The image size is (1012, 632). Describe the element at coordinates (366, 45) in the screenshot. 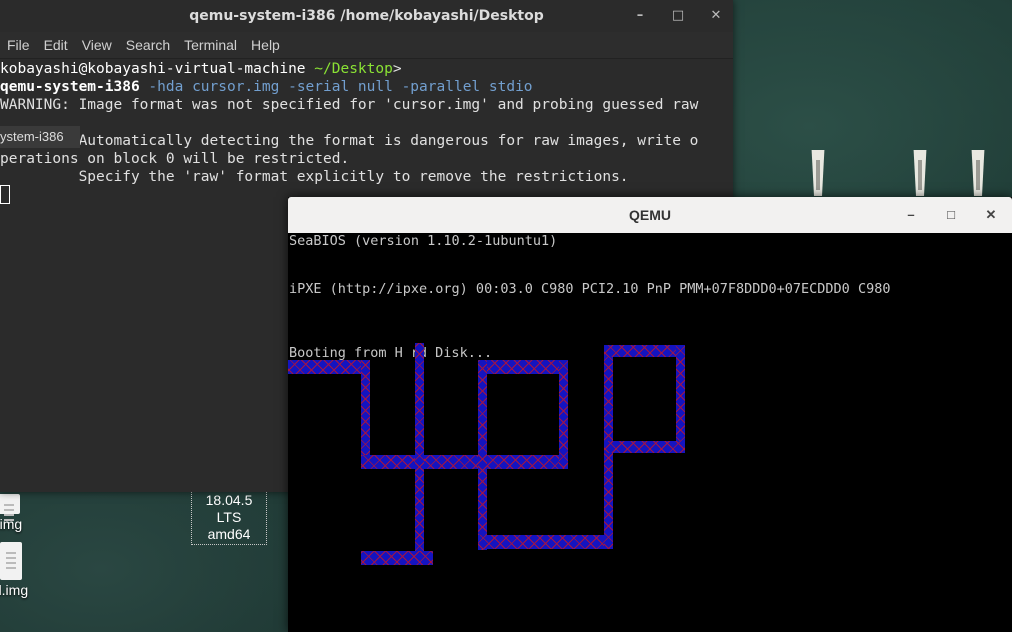

I see `terminal-menubar: File Edit View Search Terminal Help` at that location.